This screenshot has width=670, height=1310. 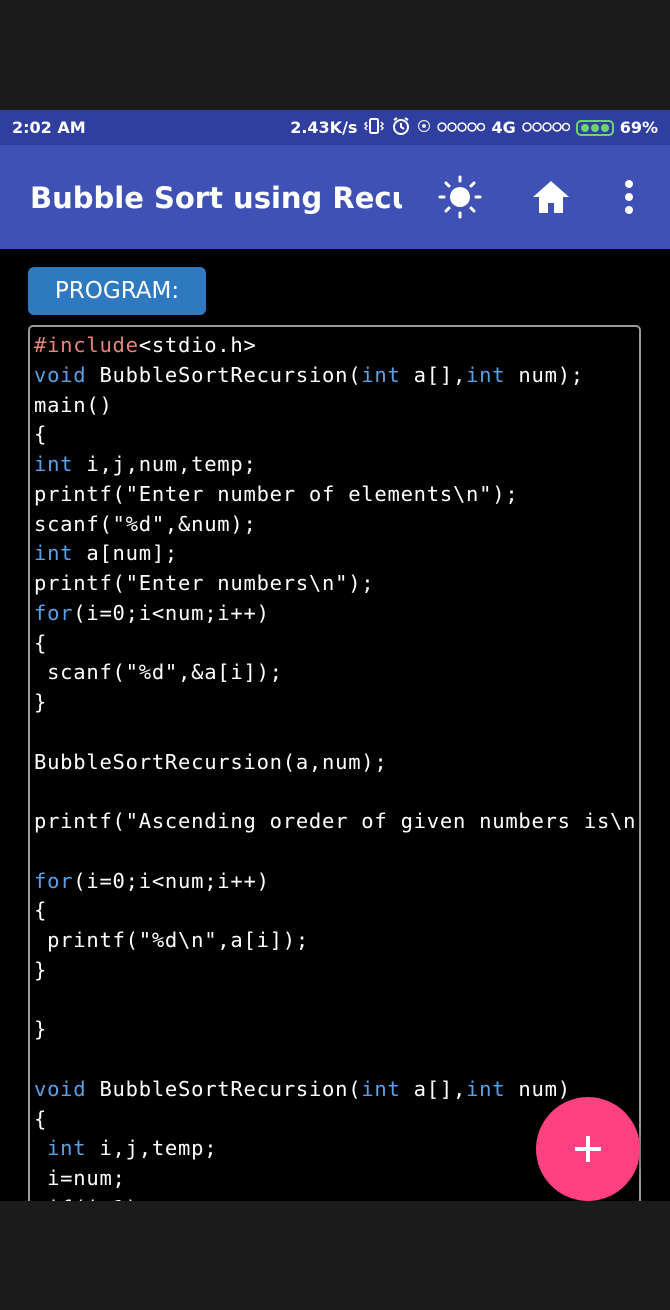 What do you see at coordinates (145, 523) in the screenshot?
I see `code-token: scanf("%d",&num);` at bounding box center [145, 523].